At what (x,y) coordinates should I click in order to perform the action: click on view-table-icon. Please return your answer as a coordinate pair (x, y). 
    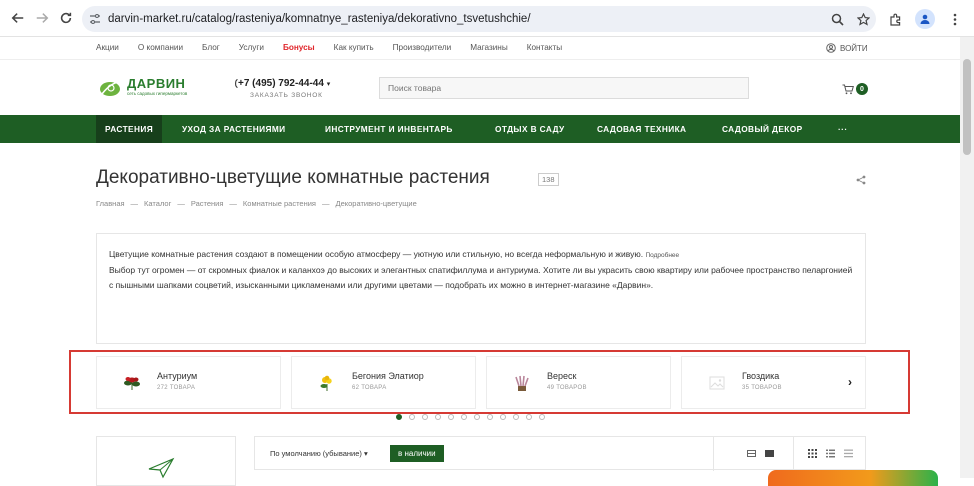
    Looking at the image, I should click on (848, 453).